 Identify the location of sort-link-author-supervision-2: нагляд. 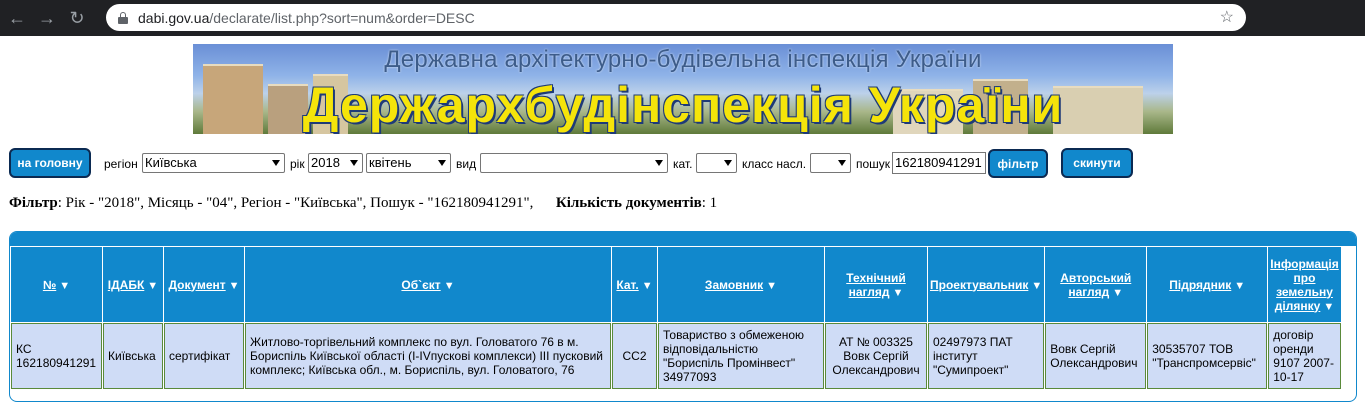
(1088, 292).